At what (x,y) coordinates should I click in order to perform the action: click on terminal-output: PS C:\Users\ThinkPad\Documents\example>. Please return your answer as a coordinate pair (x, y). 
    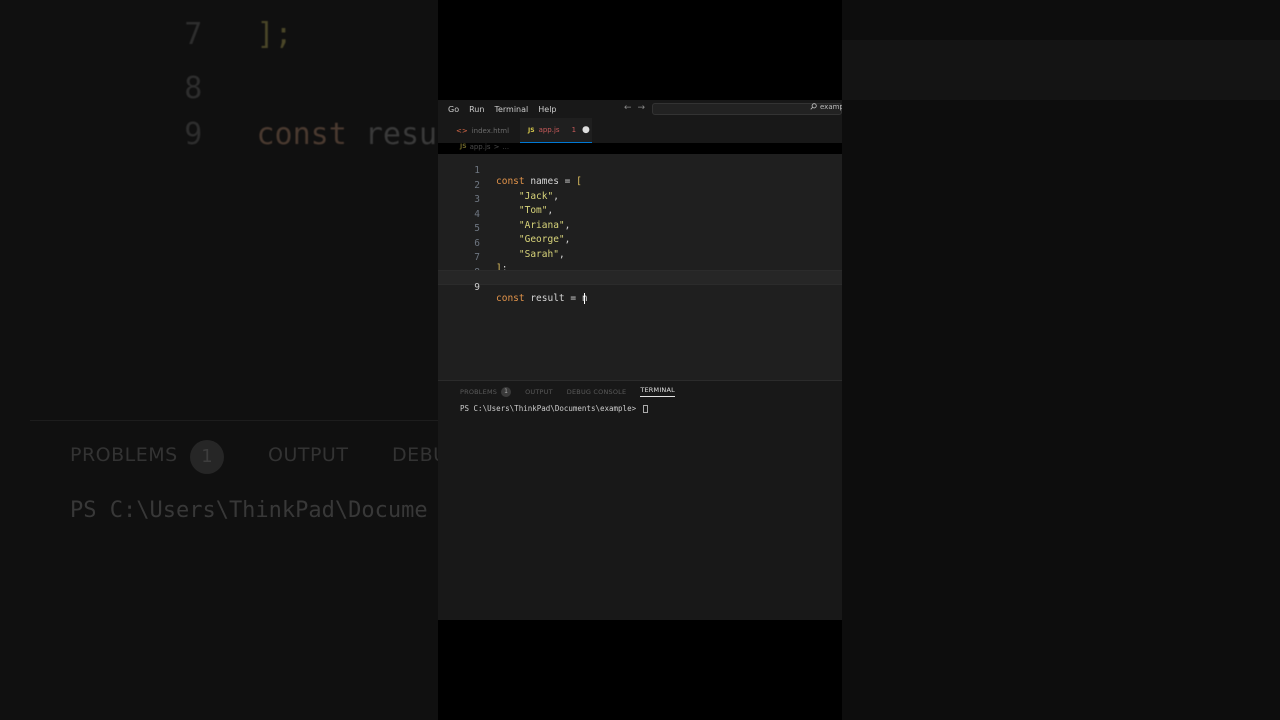
    Looking at the image, I should click on (554, 408).